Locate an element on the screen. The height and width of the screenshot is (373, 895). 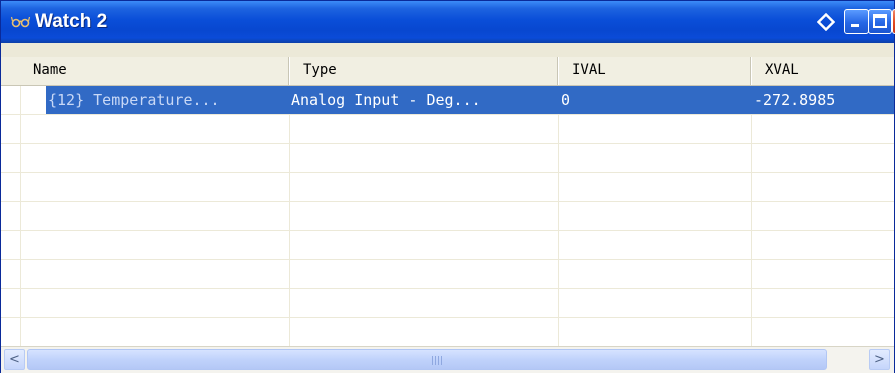
column-header-xval: XVAL is located at coordinates (823, 71).